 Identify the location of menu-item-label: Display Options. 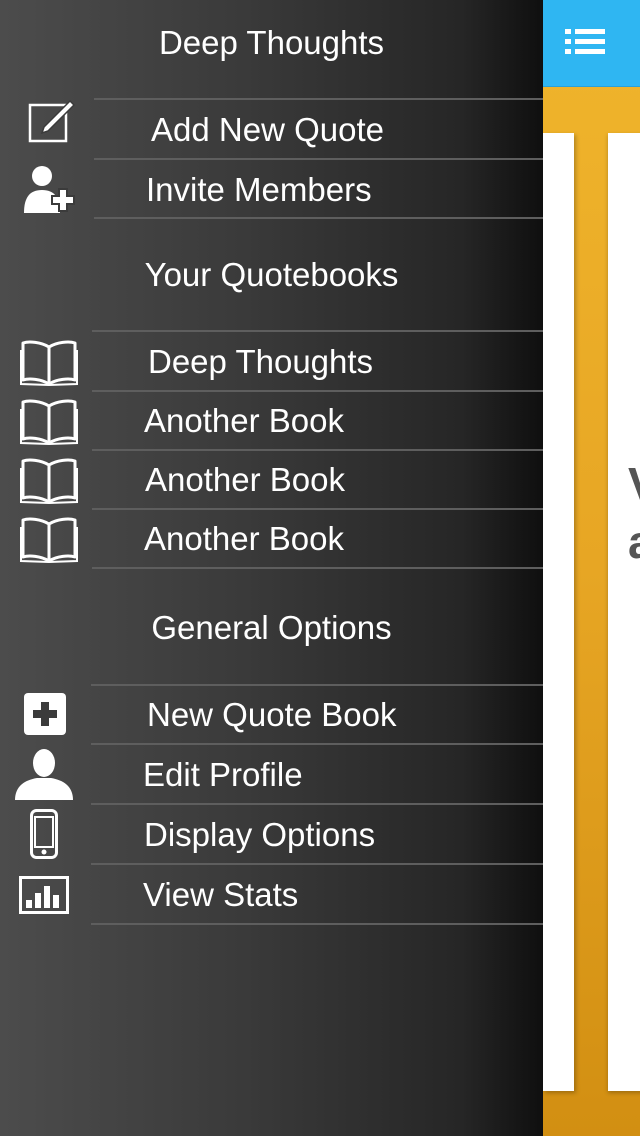
(260, 834).